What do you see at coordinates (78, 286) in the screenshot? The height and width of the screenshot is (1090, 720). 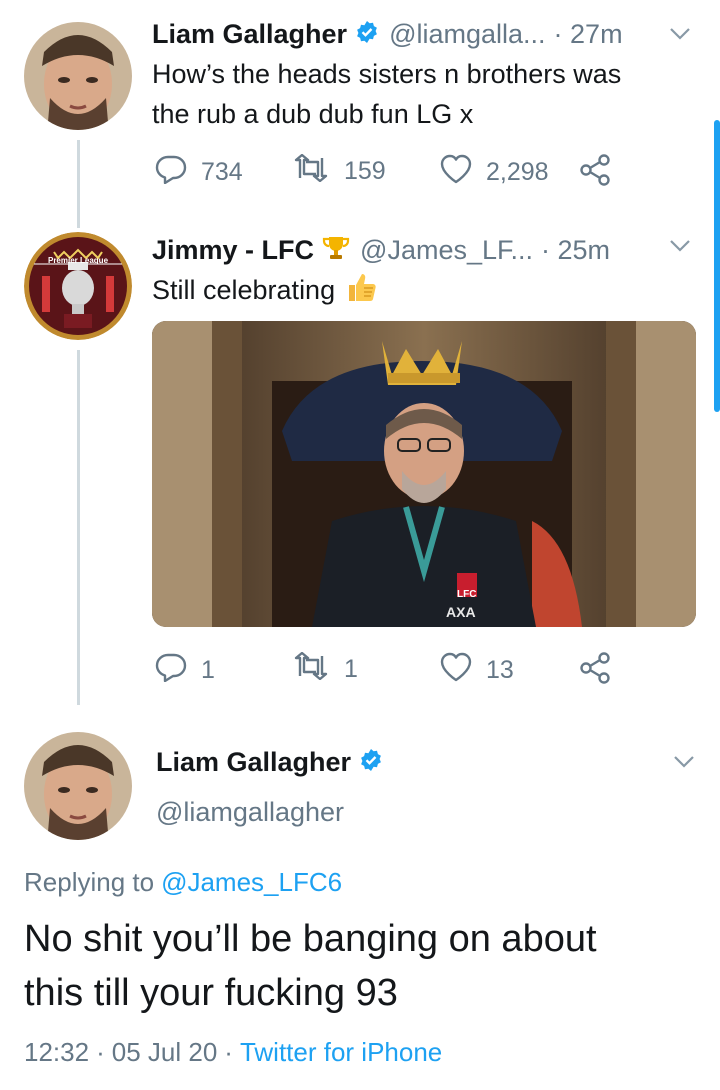 I see `avatar: Premier League` at bounding box center [78, 286].